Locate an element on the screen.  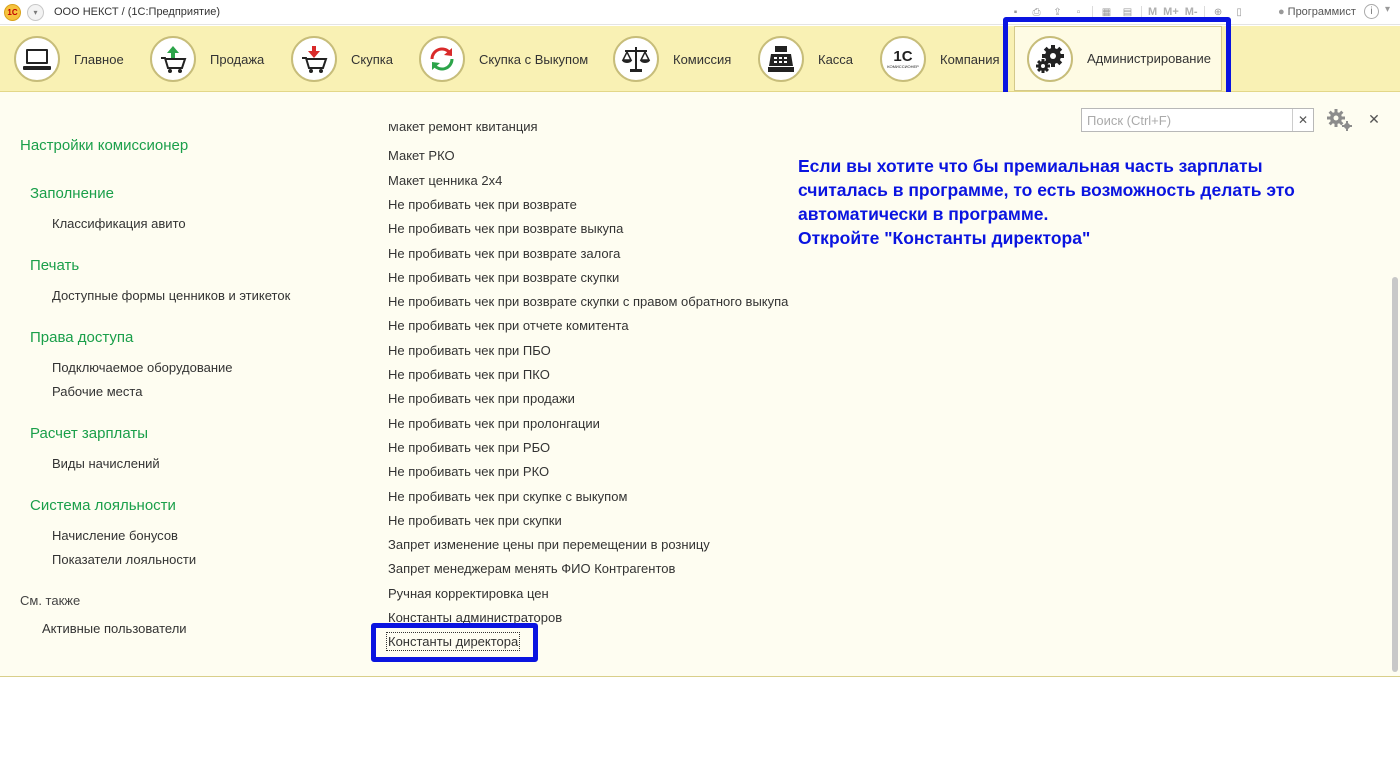
nav-link-accrual-types: Виды начислений is located at coordinates (106, 463).